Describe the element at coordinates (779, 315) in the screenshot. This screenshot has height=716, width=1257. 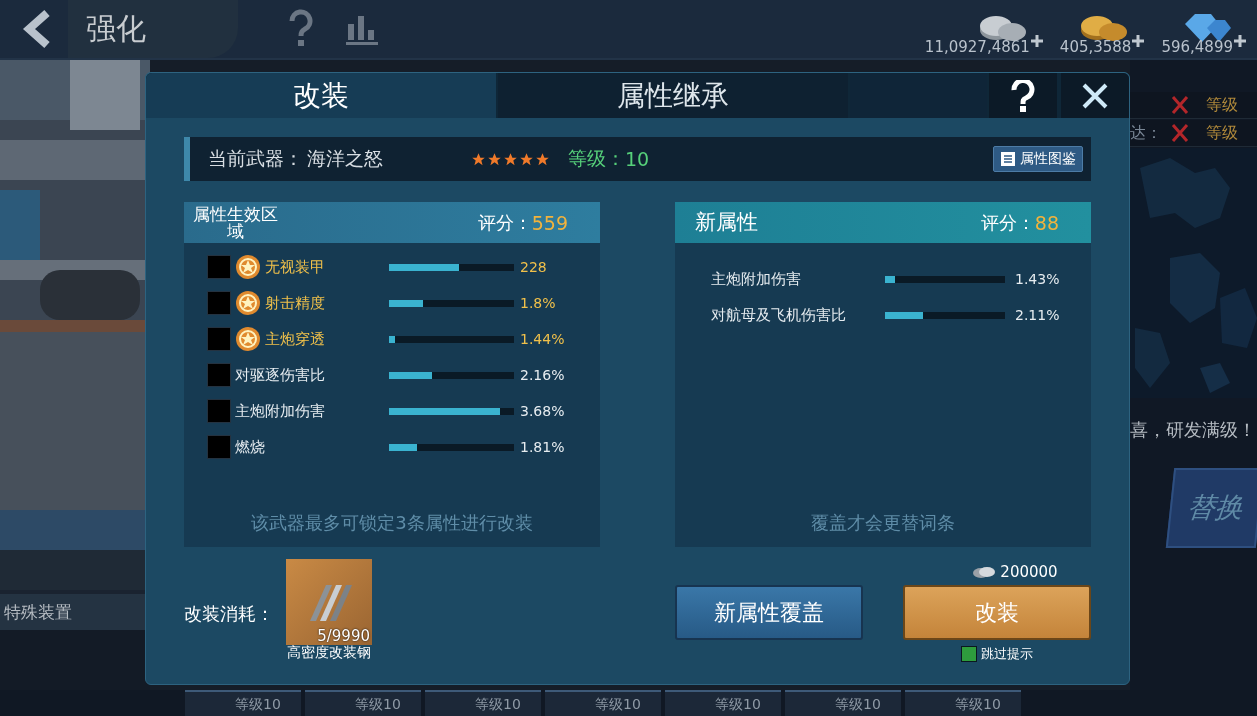
I see `attribute-name: 对航母及飞机伤害比` at that location.